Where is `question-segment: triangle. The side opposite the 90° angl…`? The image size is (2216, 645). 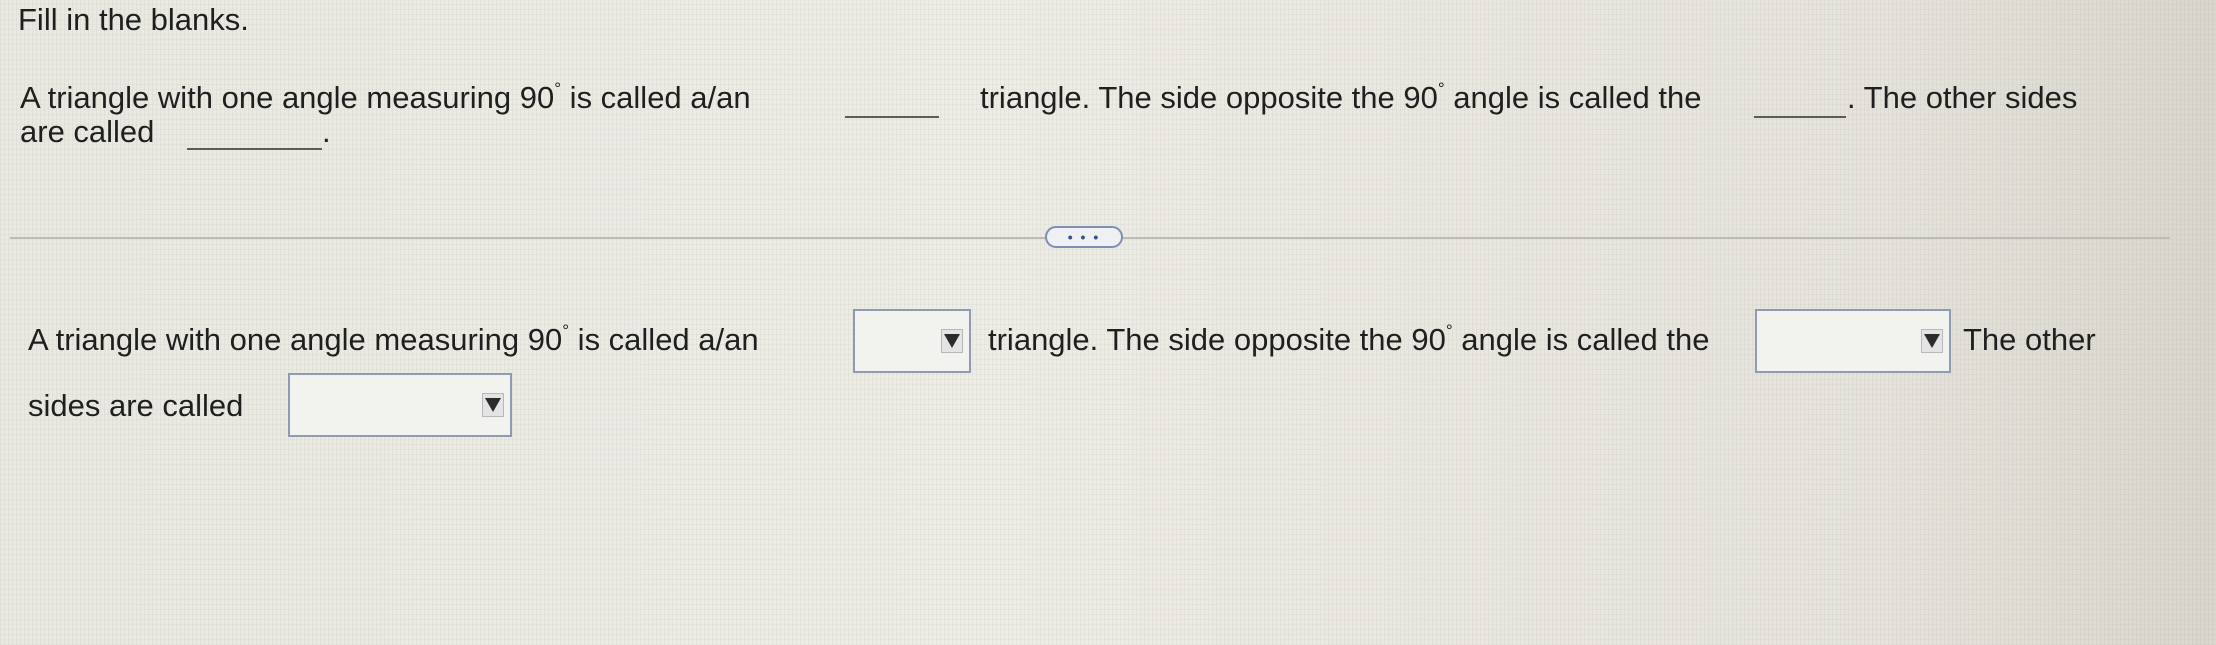
question-segment: triangle. The side opposite the 90° angl… is located at coordinates (1340, 98).